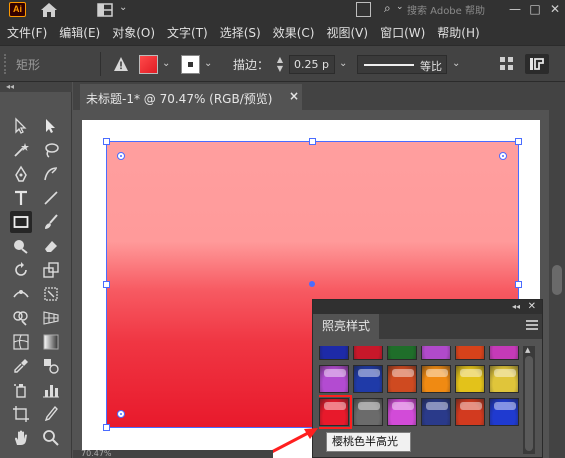 Image resolution: width=565 pixels, height=458 pixels. I want to click on scroll-up-icon: ▲, so click(527, 350).